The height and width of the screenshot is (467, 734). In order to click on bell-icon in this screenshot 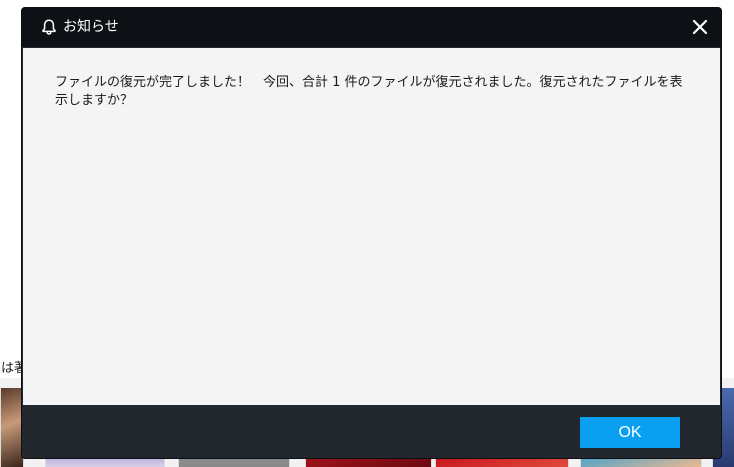, I will do `click(49, 27)`.